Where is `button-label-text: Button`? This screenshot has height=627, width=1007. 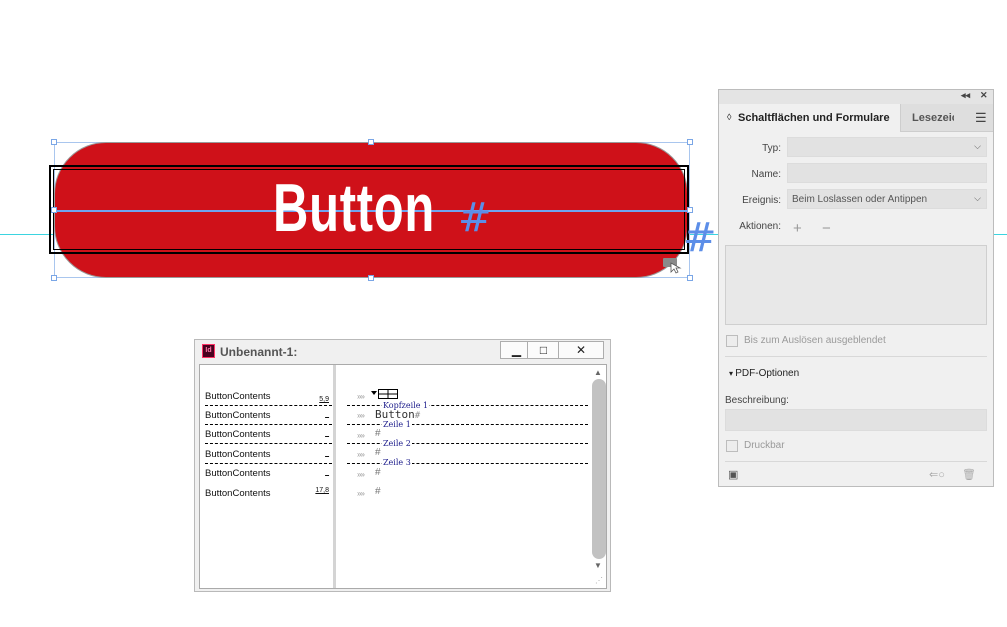 button-label-text: Button is located at coordinates (354, 208).